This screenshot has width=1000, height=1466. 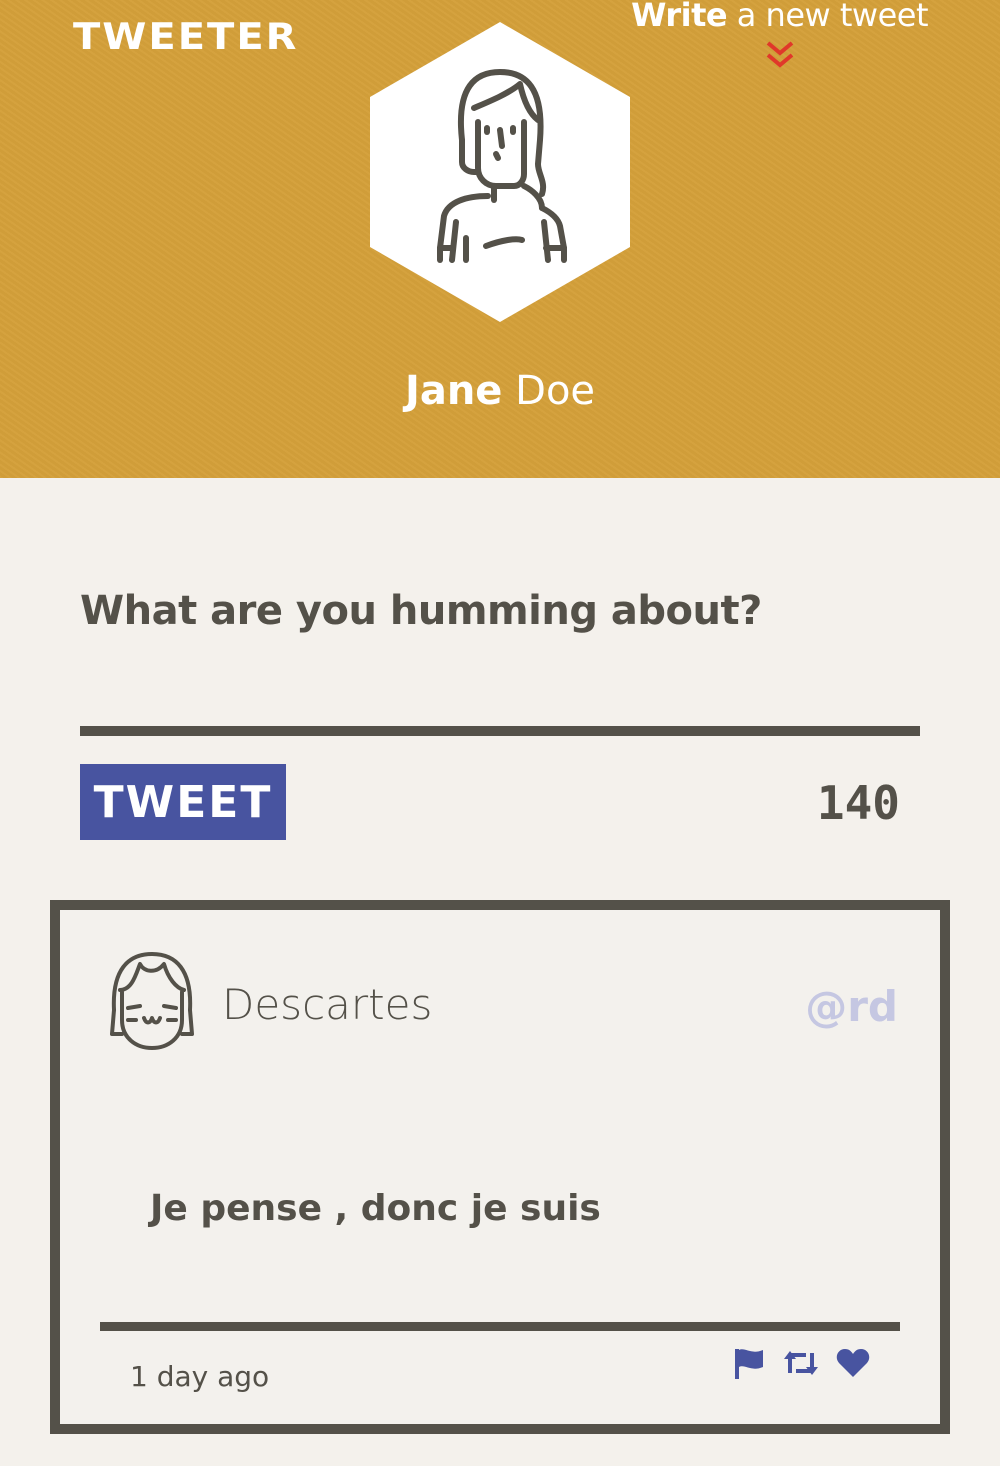 I want to click on compose-toggle-bold: Write, so click(x=679, y=17).